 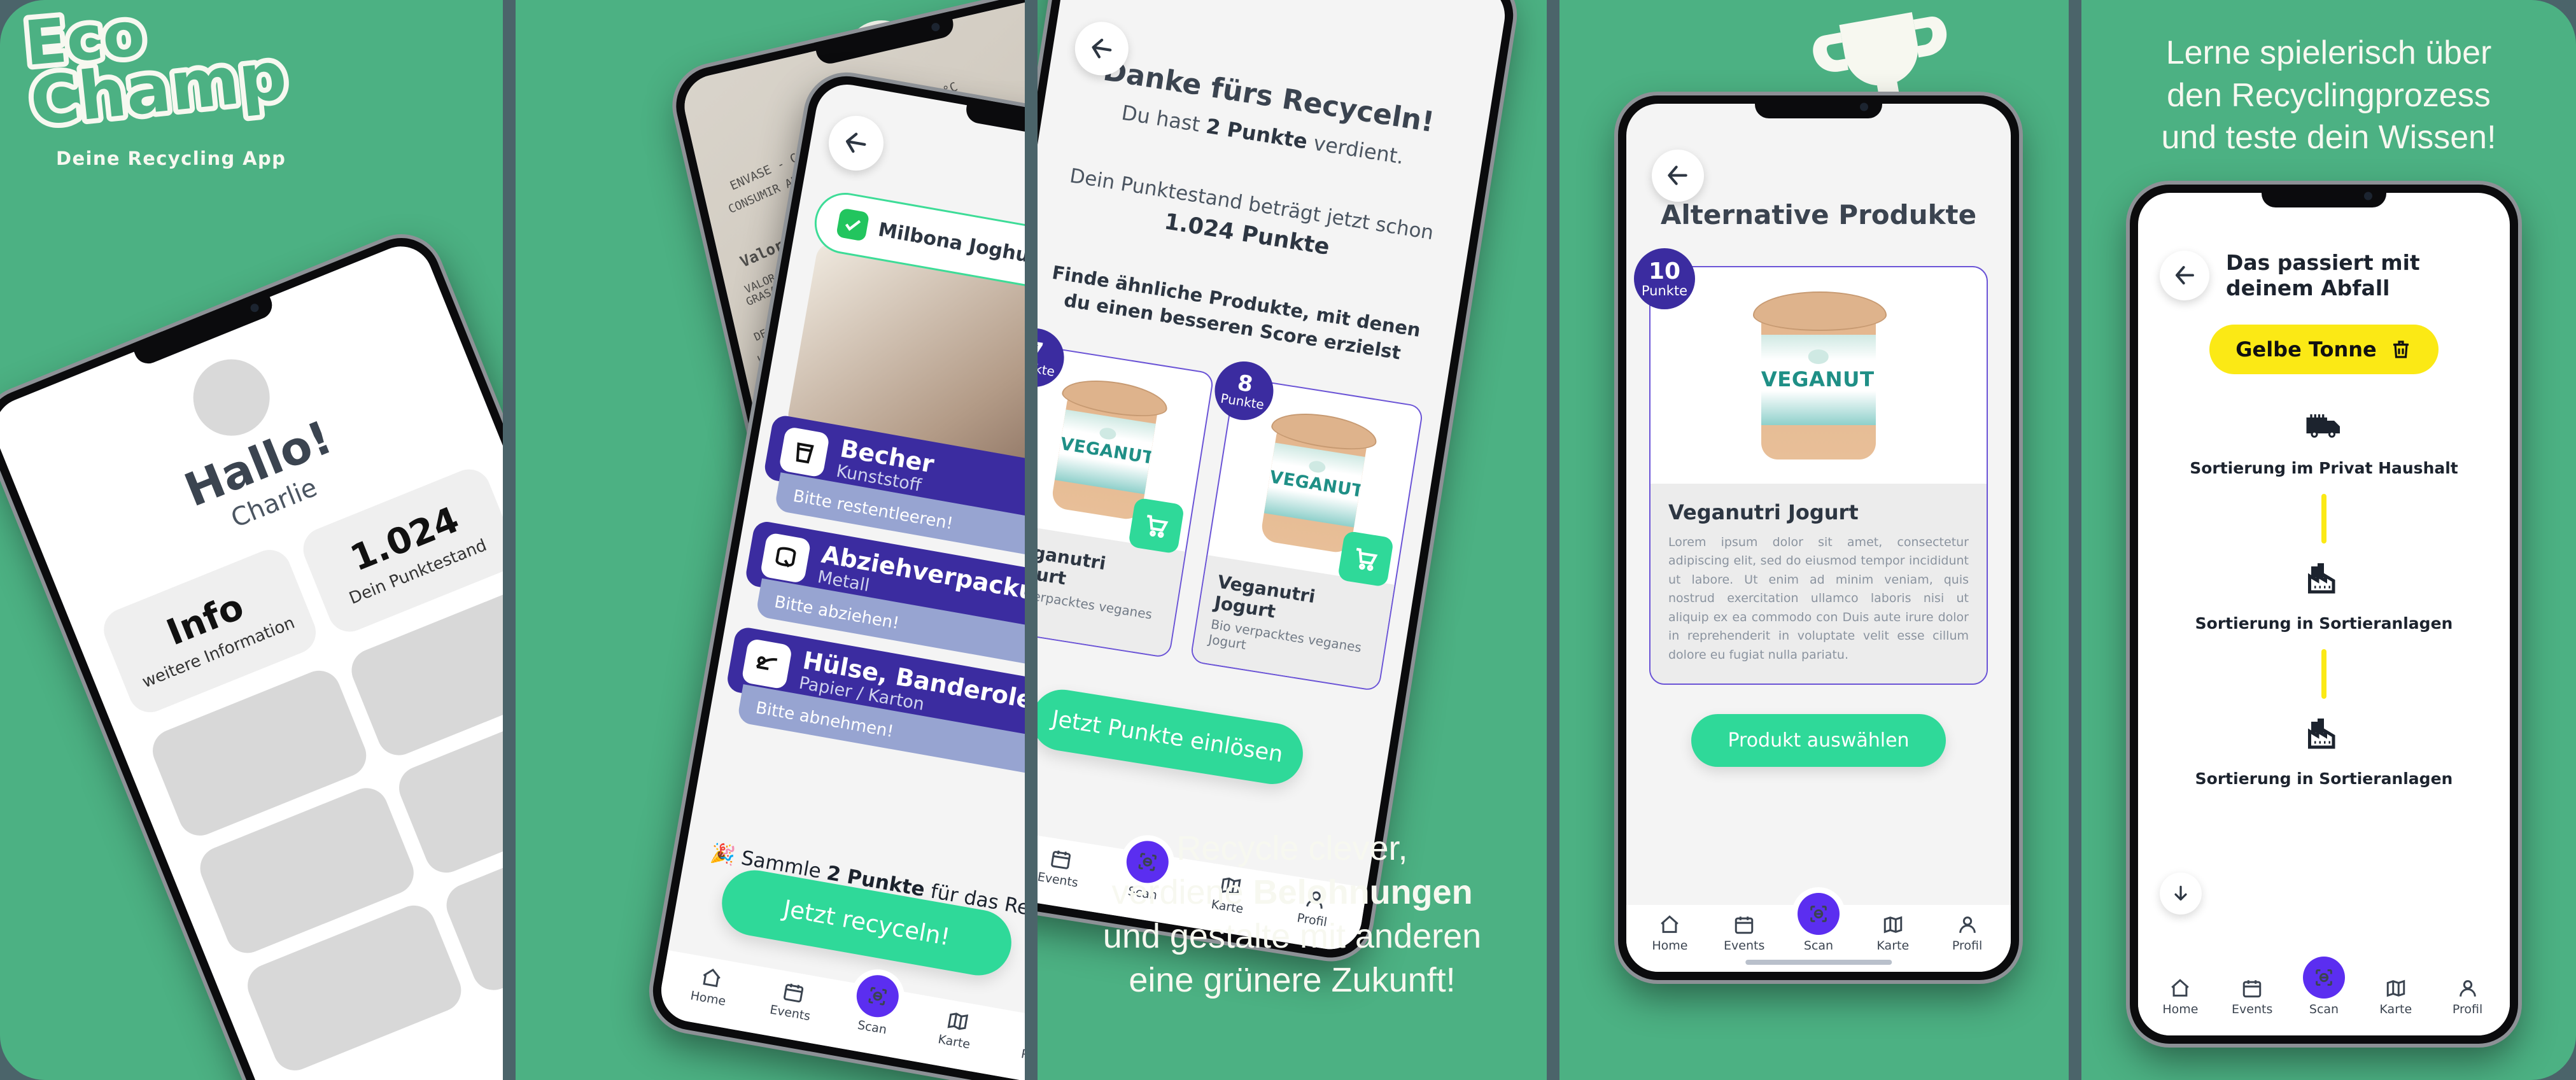 What do you see at coordinates (786, 558) in the screenshot?
I see `peel-lid-icon` at bounding box center [786, 558].